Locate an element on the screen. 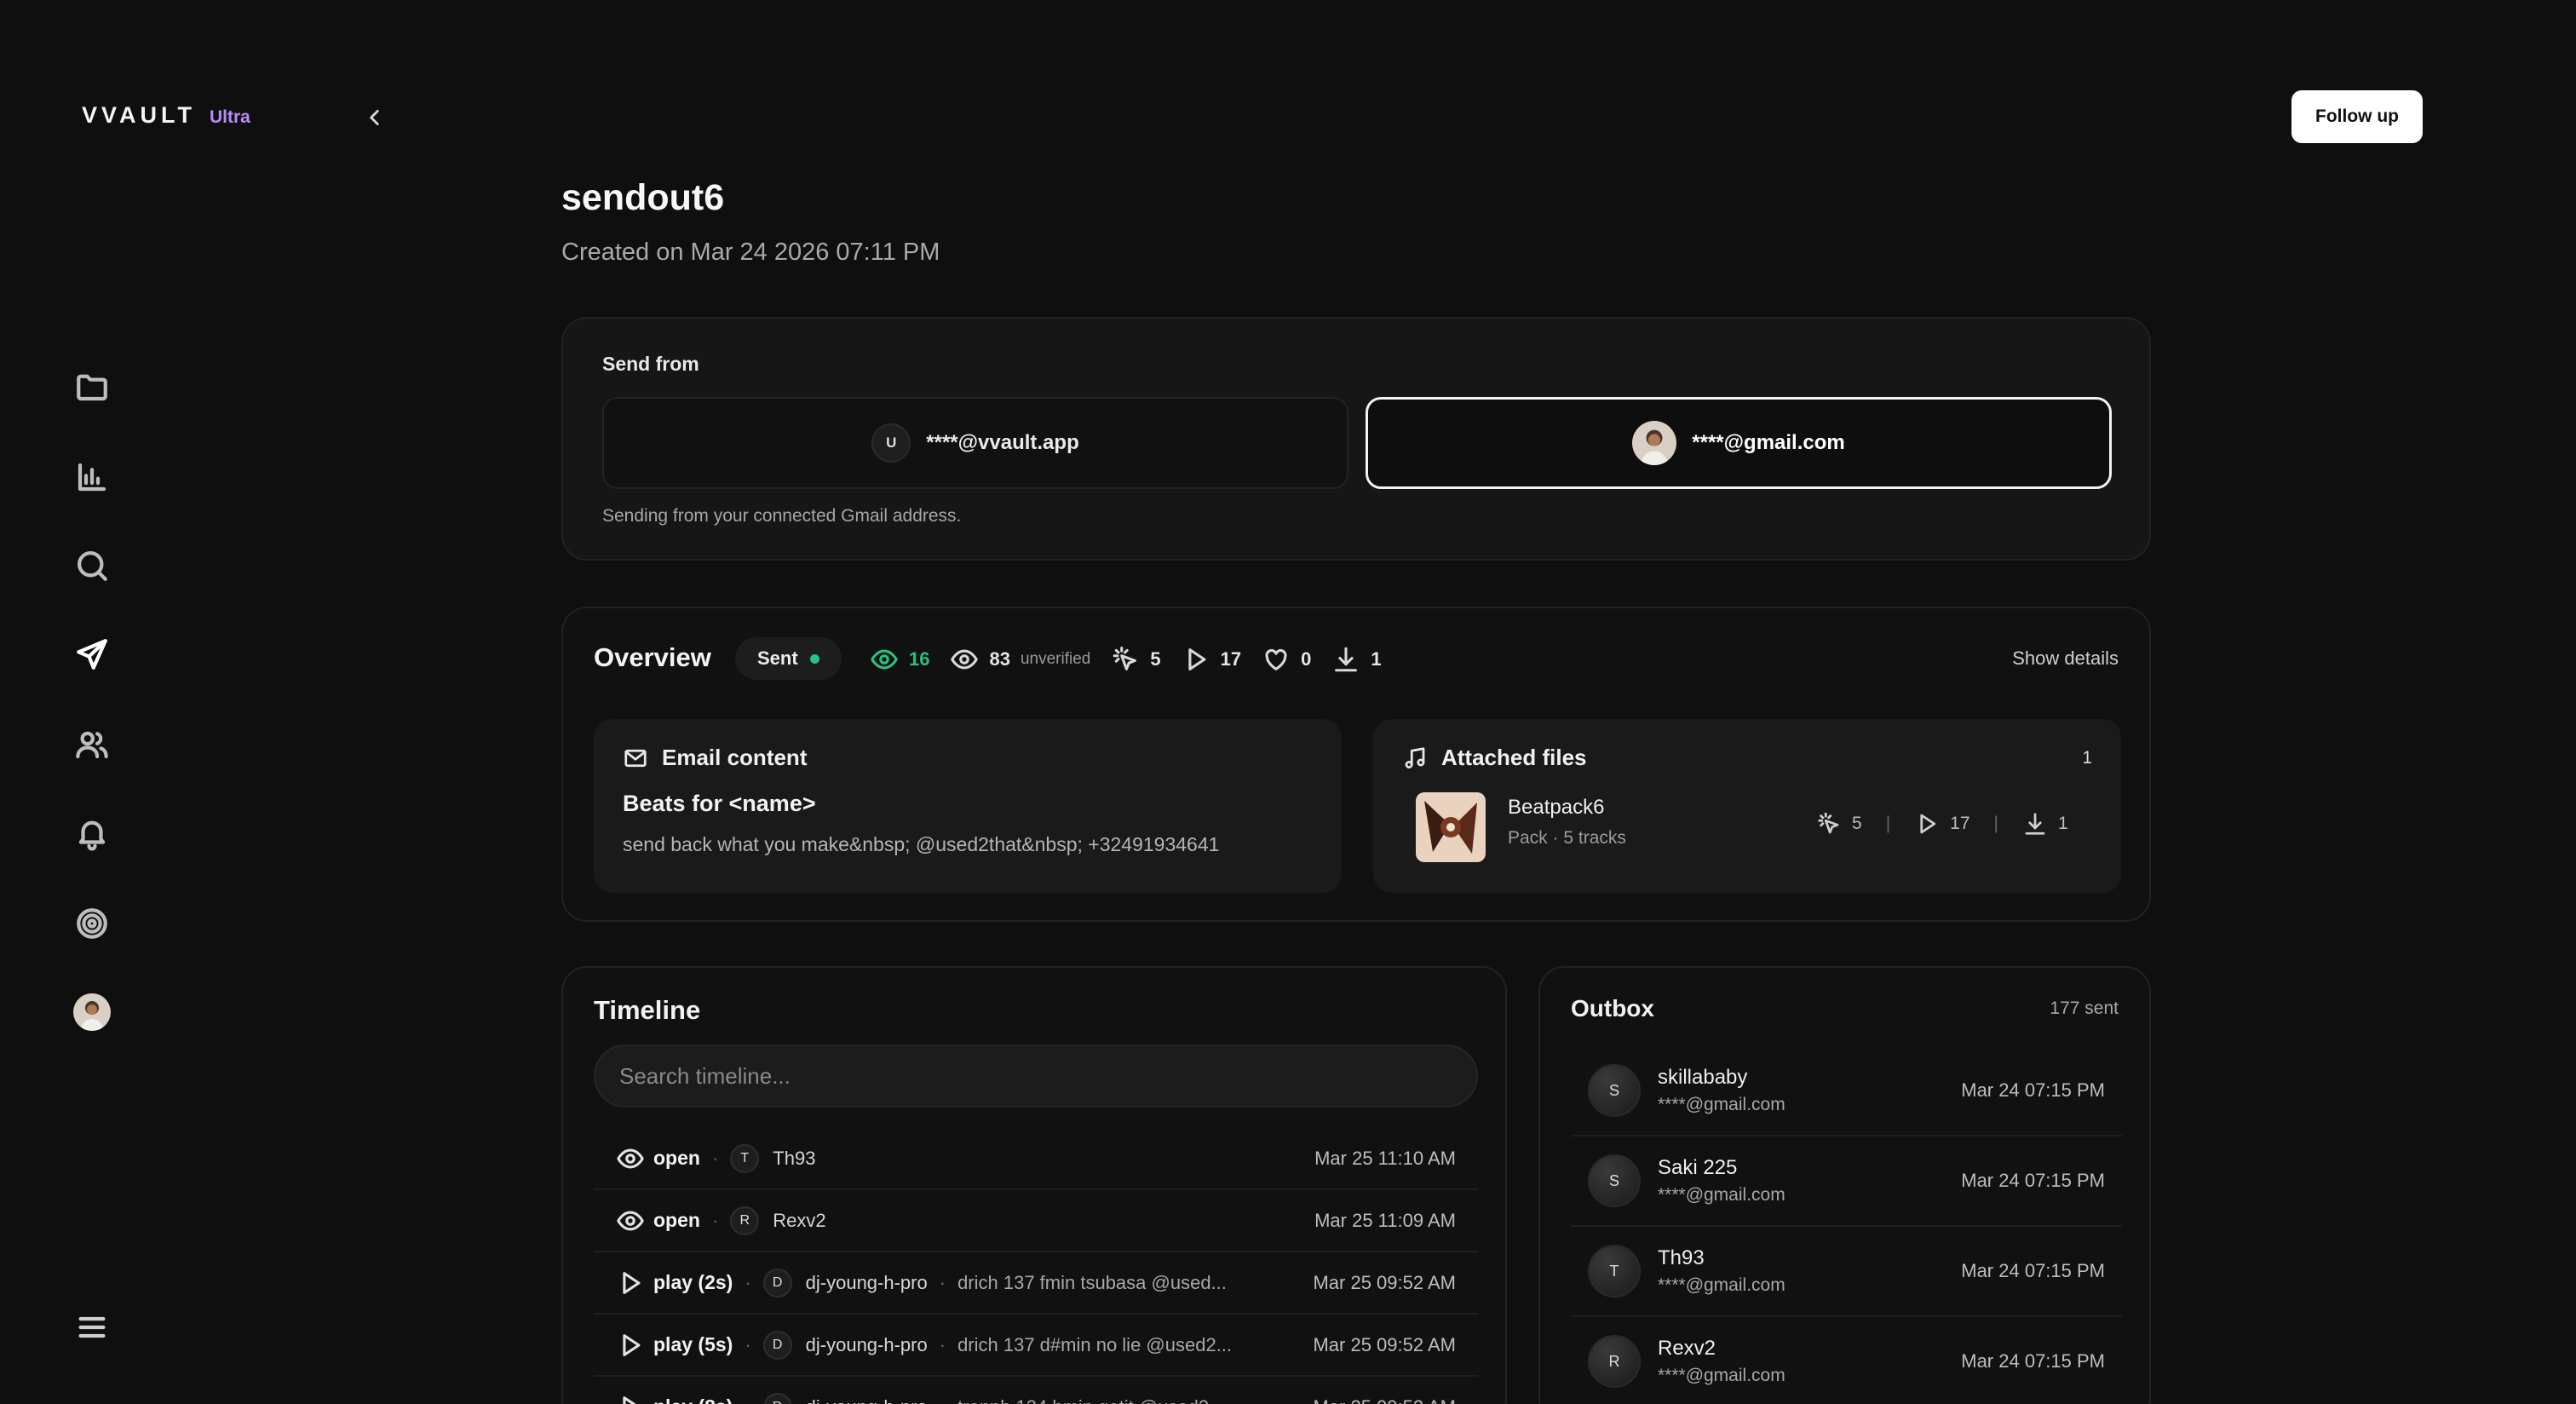 The image size is (2576, 1404). outbox-count: 177 sent is located at coordinates (2084, 1008).